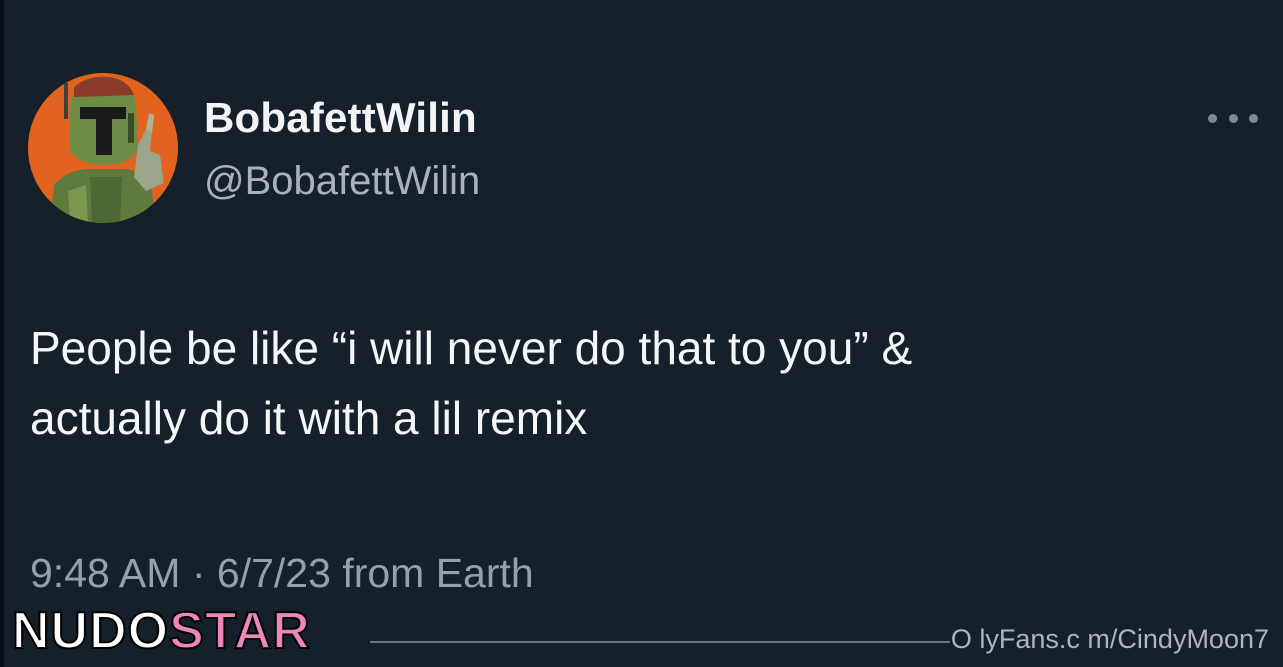 The width and height of the screenshot is (1283, 667). What do you see at coordinates (1212, 118) in the screenshot?
I see `more-horizontal-icon` at bounding box center [1212, 118].